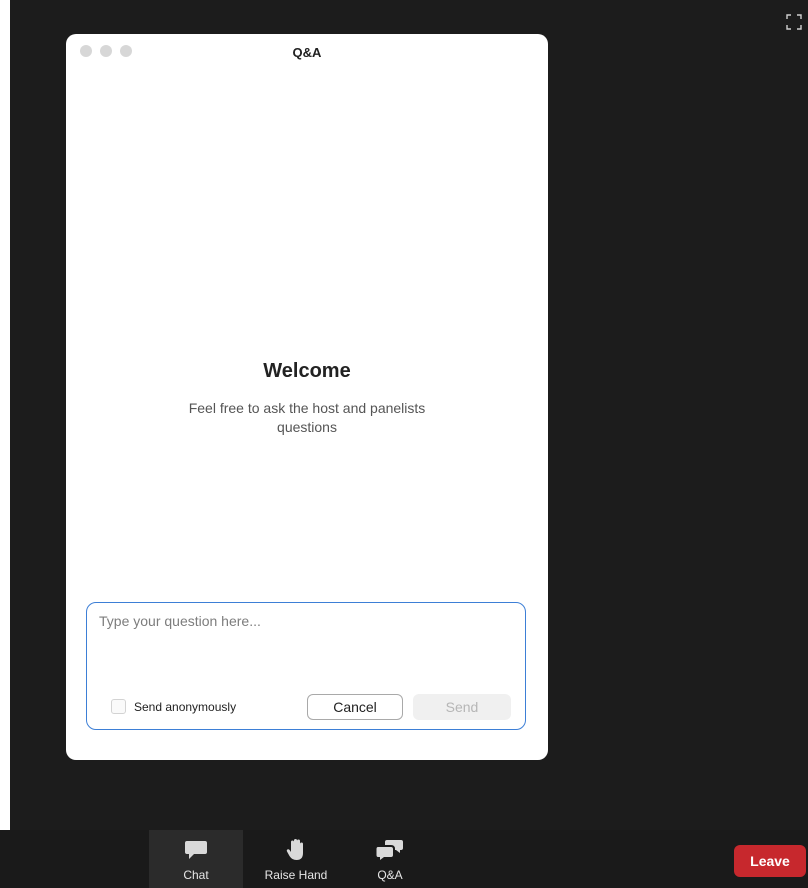  I want to click on dialog-titlebar: Q&A, so click(307, 54).